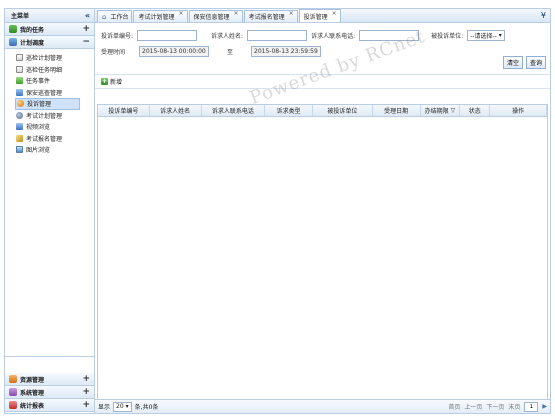 The height and width of the screenshot is (418, 555). Describe the element at coordinates (116, 82) in the screenshot. I see `add-label: 新增` at that location.